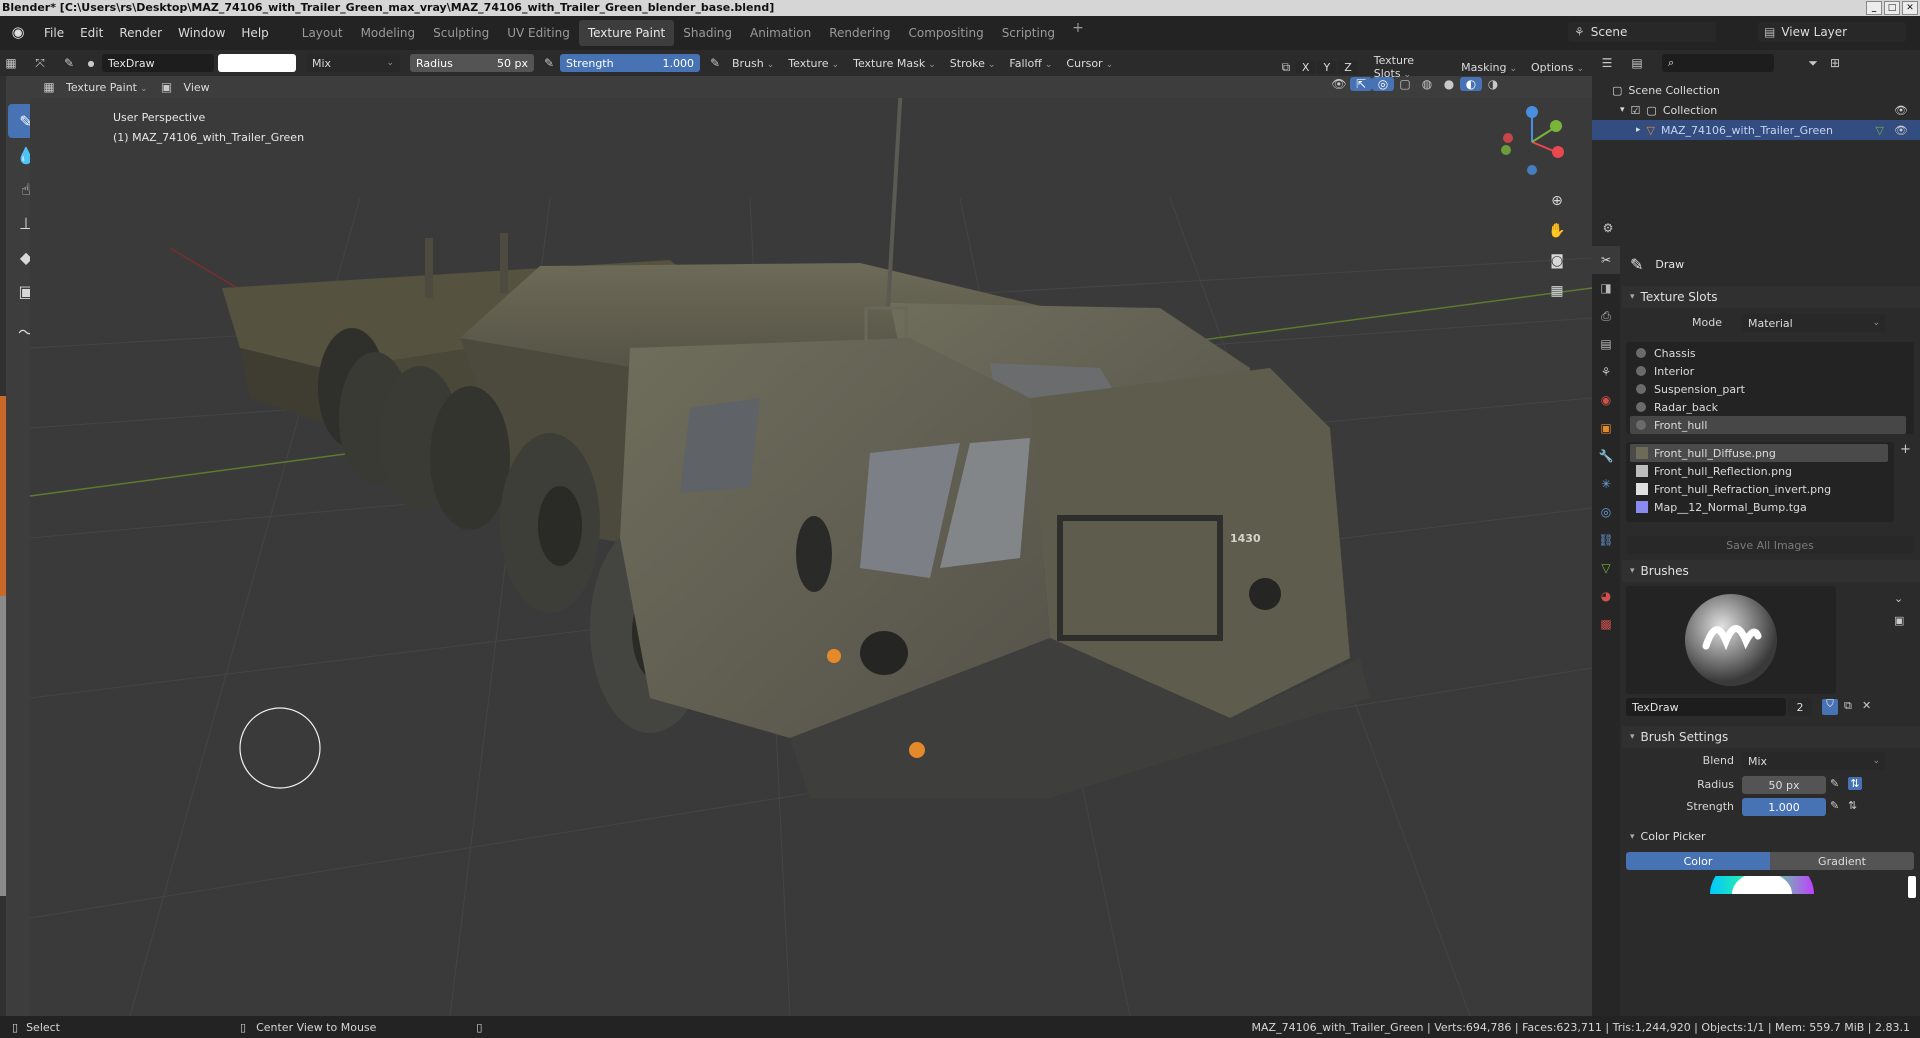 The width and height of the screenshot is (1920, 1038). I want to click on view-layer-tab-icon: ▤, so click(1606, 344).